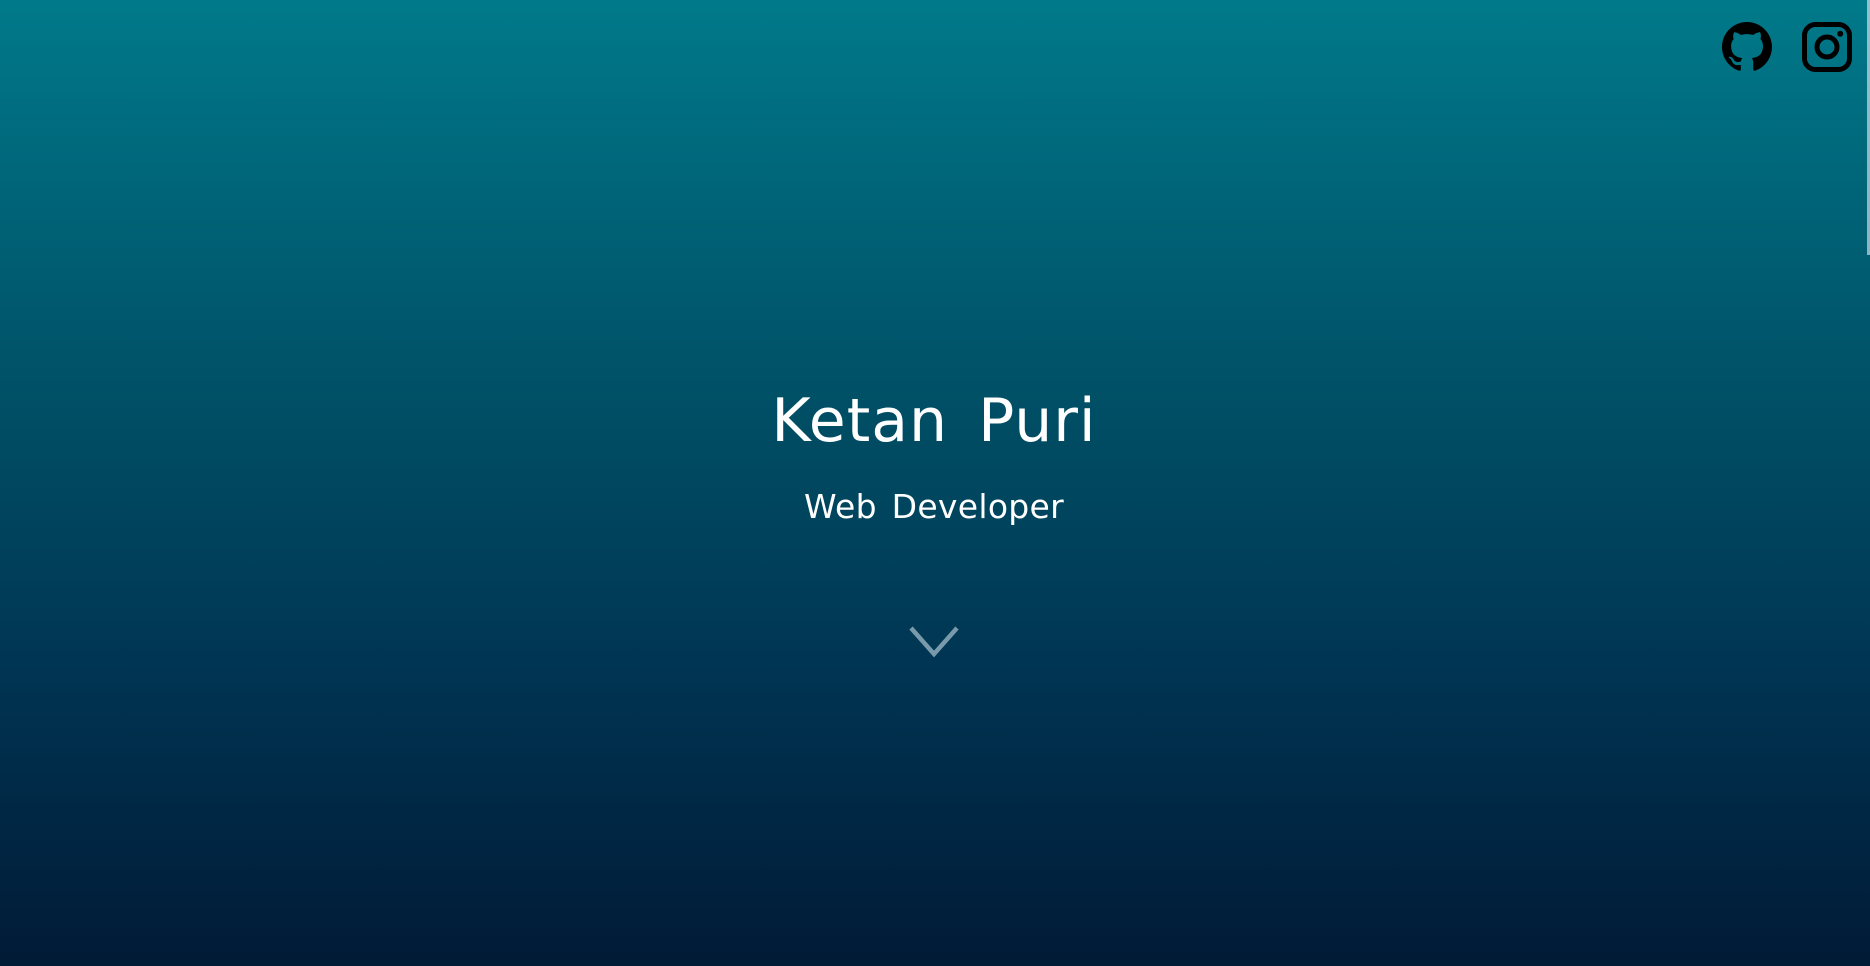 The image size is (1870, 966). What do you see at coordinates (934, 506) in the screenshot?
I see `hero-role: Web Developer` at bounding box center [934, 506].